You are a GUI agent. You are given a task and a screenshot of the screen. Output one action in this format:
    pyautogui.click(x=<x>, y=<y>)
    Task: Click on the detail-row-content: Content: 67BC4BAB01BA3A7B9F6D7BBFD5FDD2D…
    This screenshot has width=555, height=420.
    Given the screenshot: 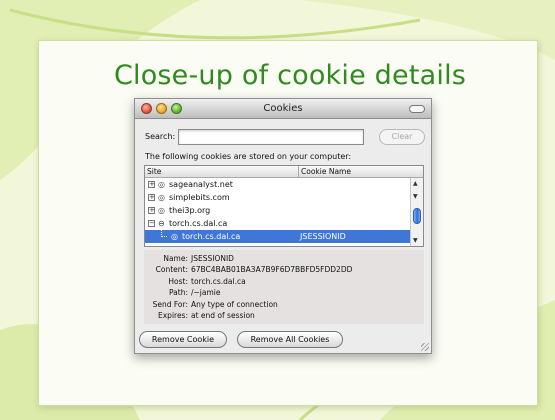 What is the action you would take?
    pyautogui.click(x=284, y=270)
    